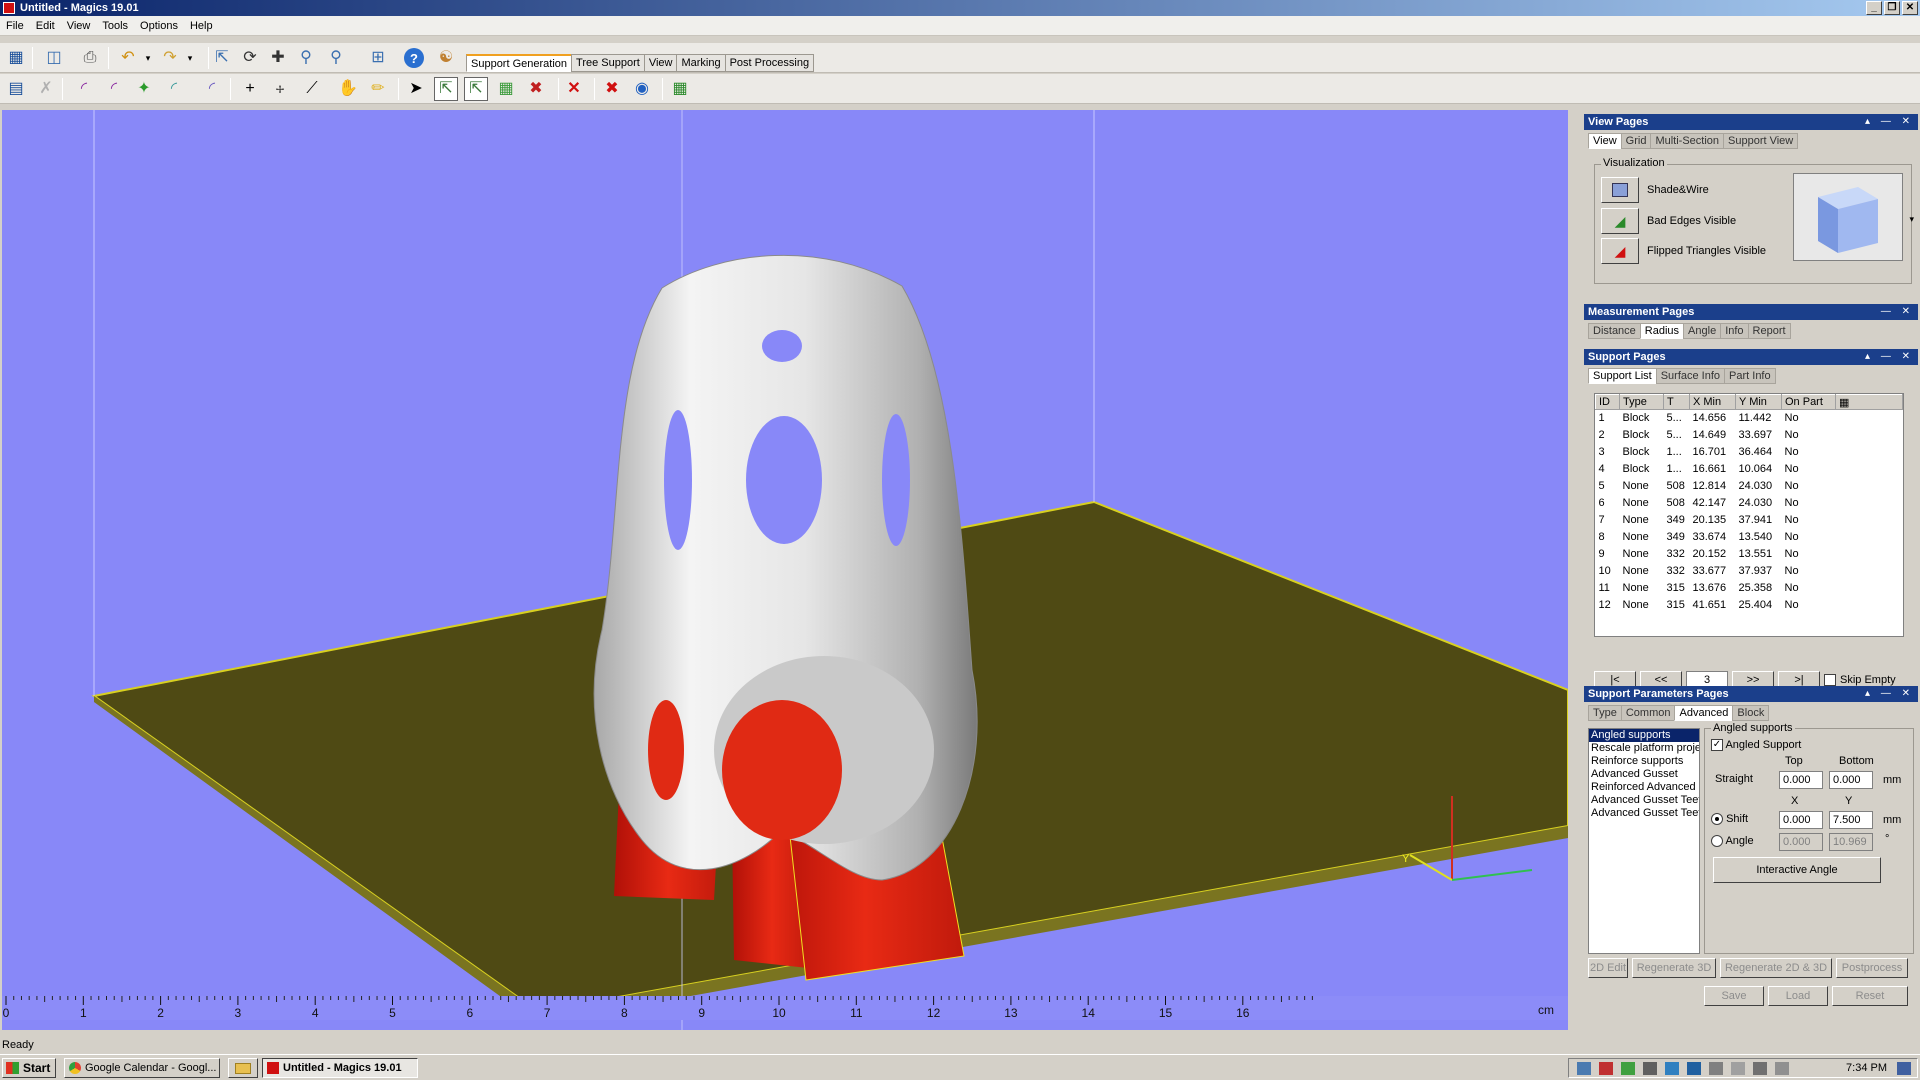  What do you see at coordinates (1622, 376) in the screenshot?
I see `tab-support-list: Support List` at bounding box center [1622, 376].